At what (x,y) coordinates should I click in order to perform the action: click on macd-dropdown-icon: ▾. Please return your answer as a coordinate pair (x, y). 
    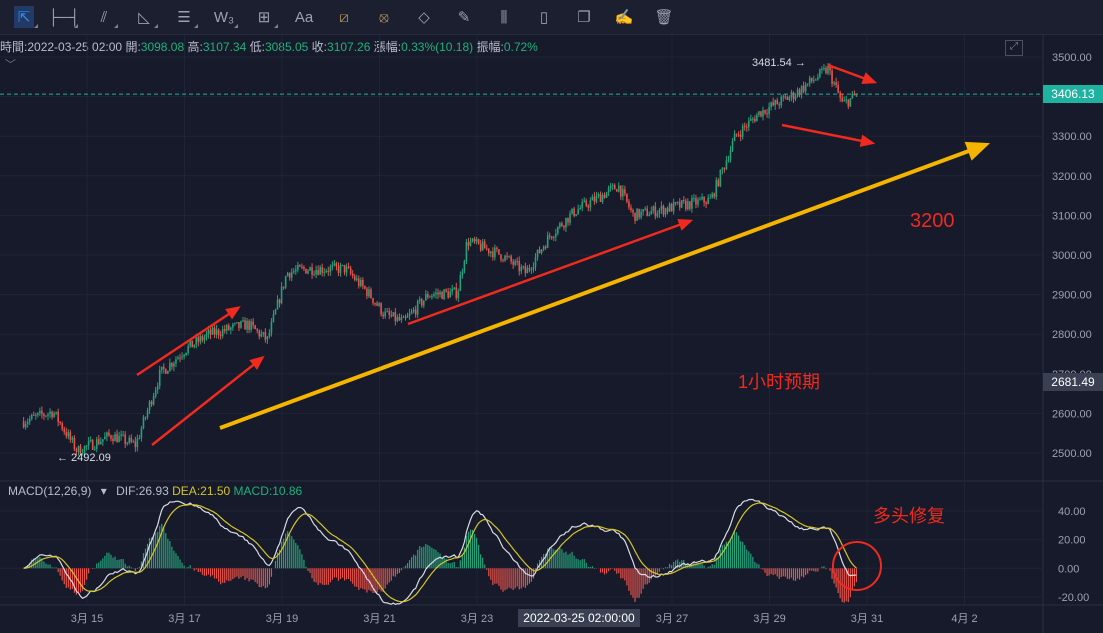
    Looking at the image, I should click on (104, 491).